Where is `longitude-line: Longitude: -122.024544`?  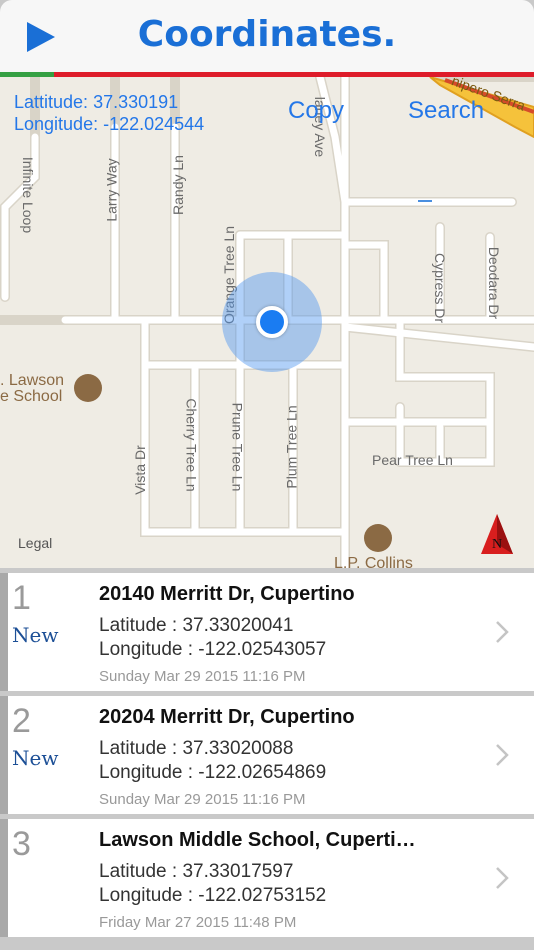 longitude-line: Longitude: -122.024544 is located at coordinates (109, 124).